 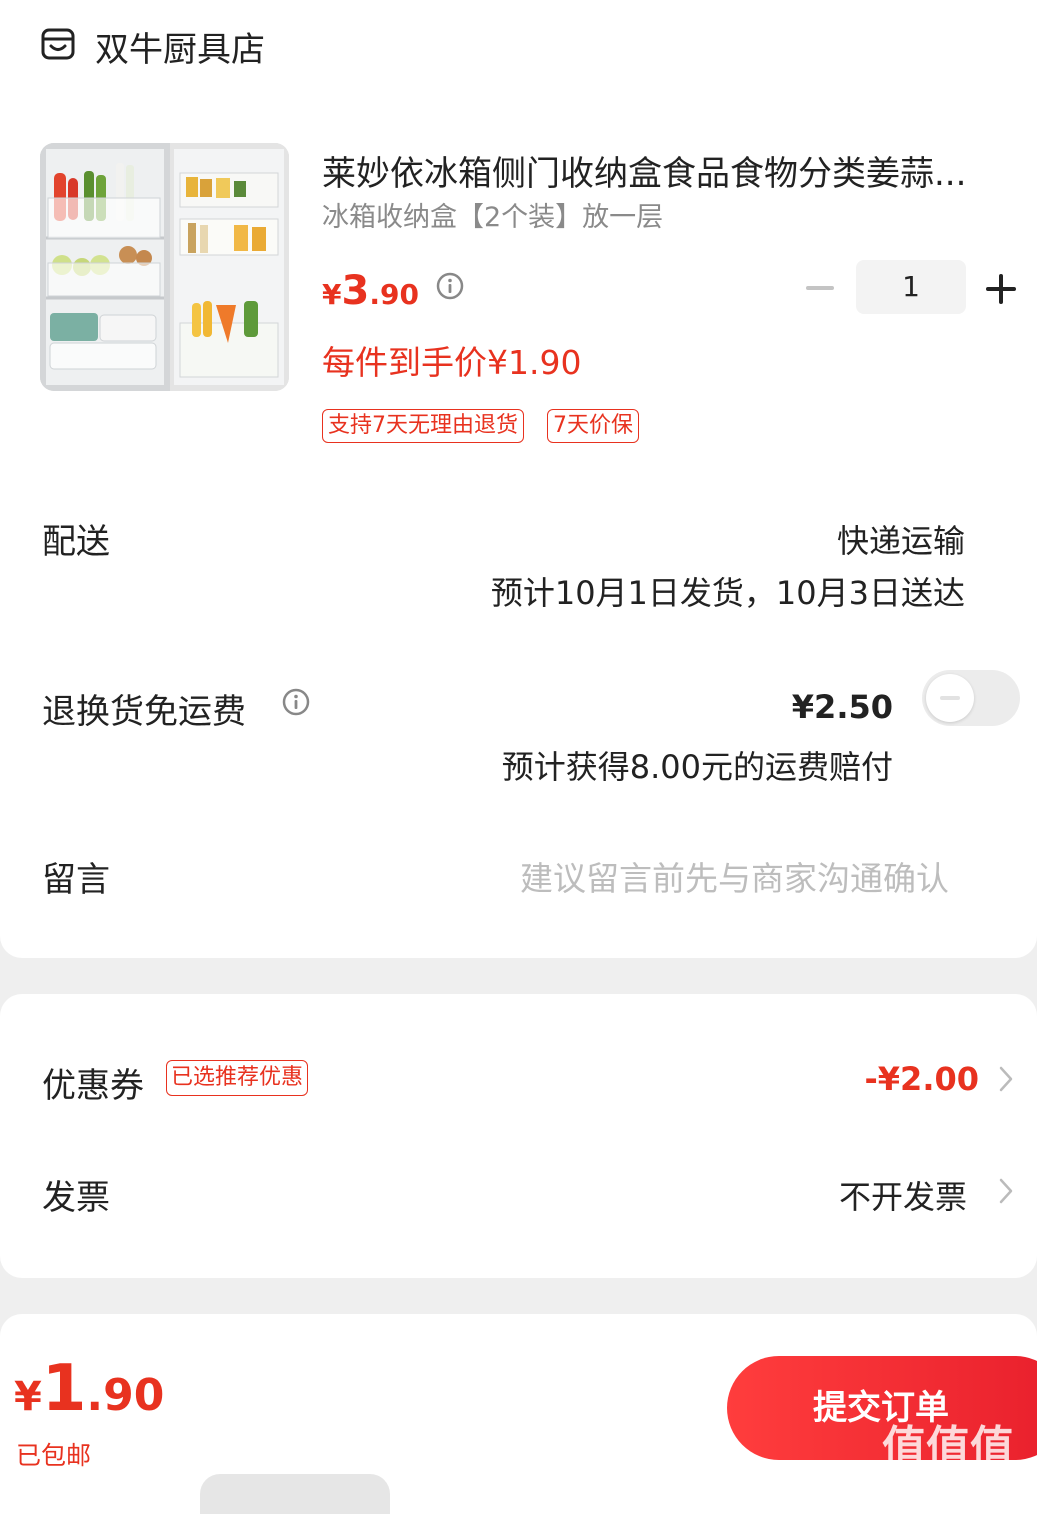 What do you see at coordinates (423, 426) in the screenshot?
I see `tag-7day-return: 支持7天无理由退货` at bounding box center [423, 426].